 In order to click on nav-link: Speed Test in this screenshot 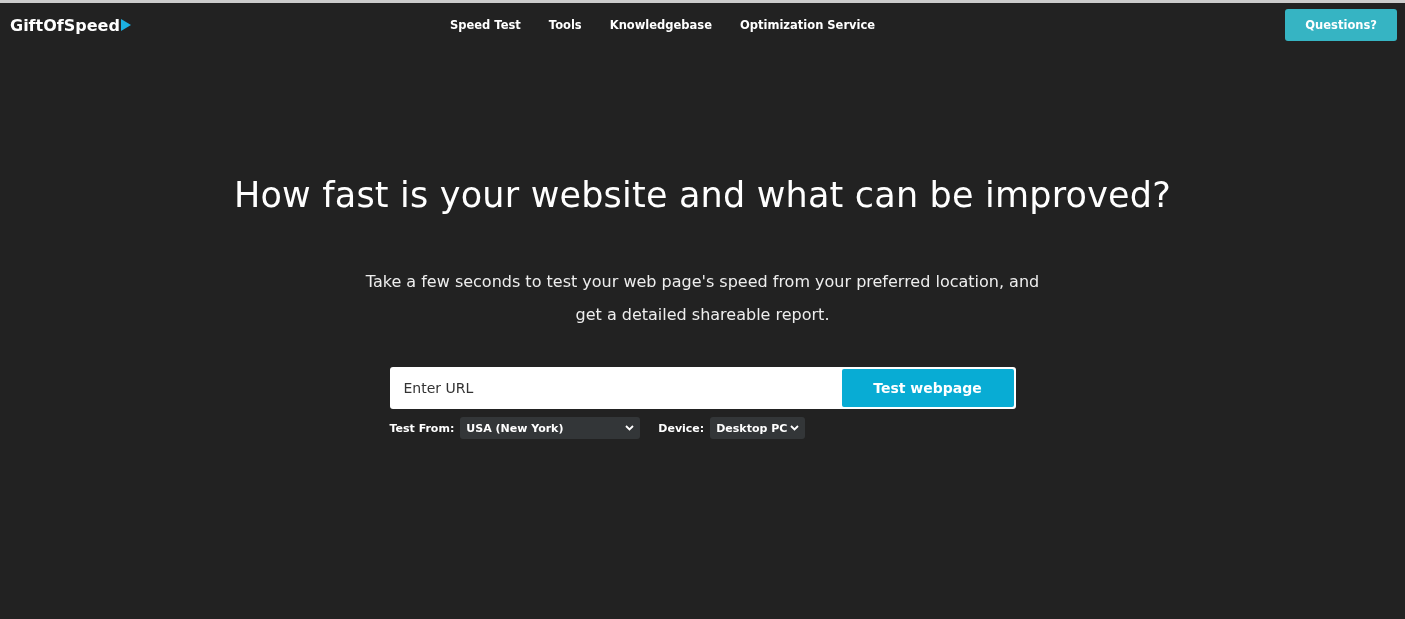, I will do `click(485, 25)`.